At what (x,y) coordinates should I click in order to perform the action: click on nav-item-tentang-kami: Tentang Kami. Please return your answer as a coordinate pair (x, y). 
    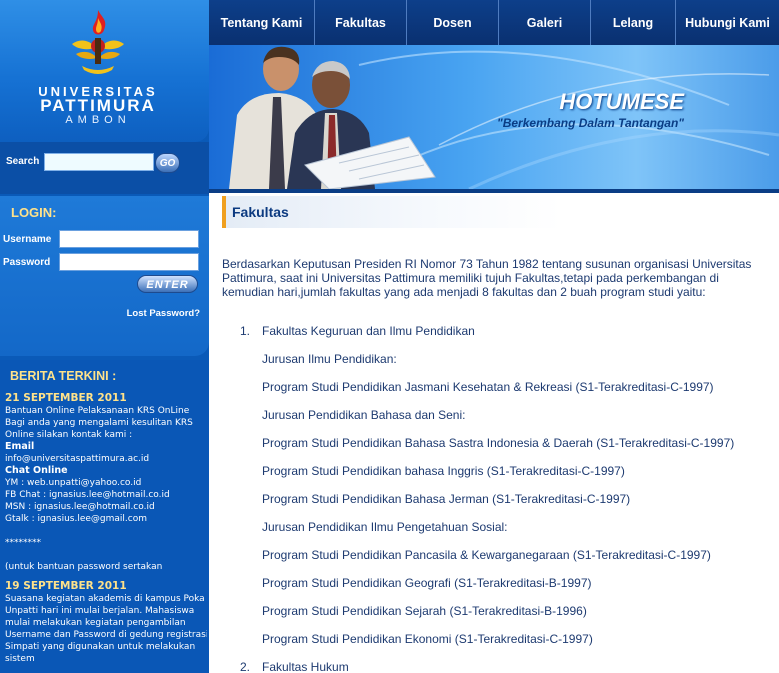
    Looking at the image, I should click on (262, 22).